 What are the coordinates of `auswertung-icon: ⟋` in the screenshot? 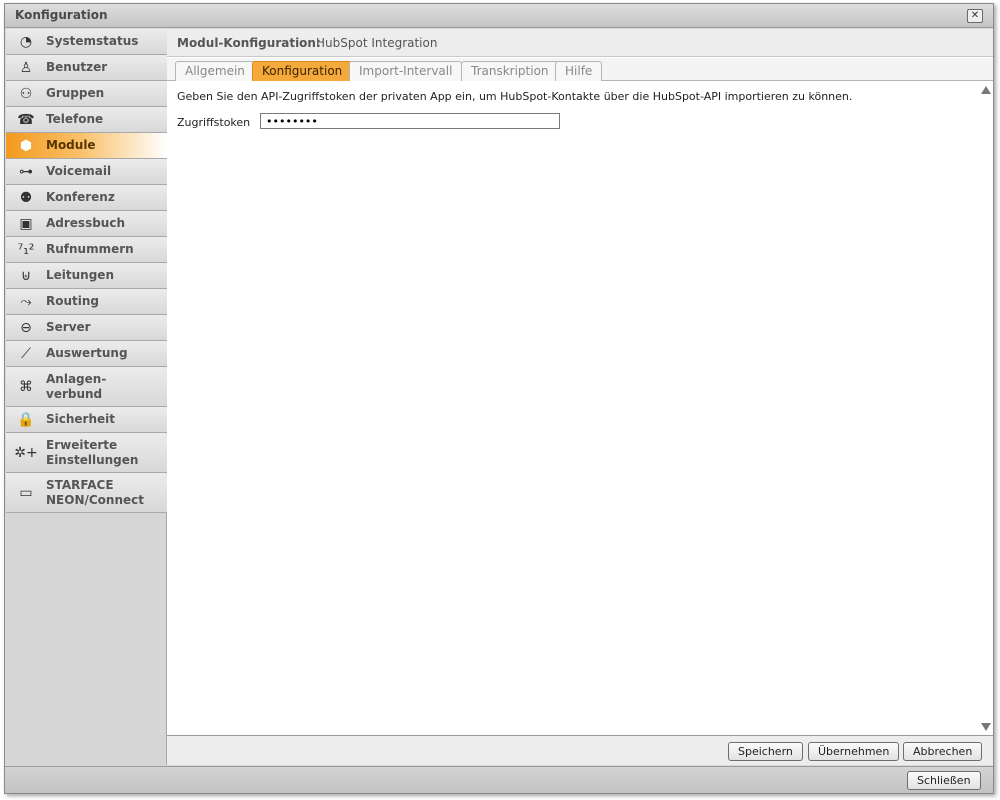 It's located at (26, 353).